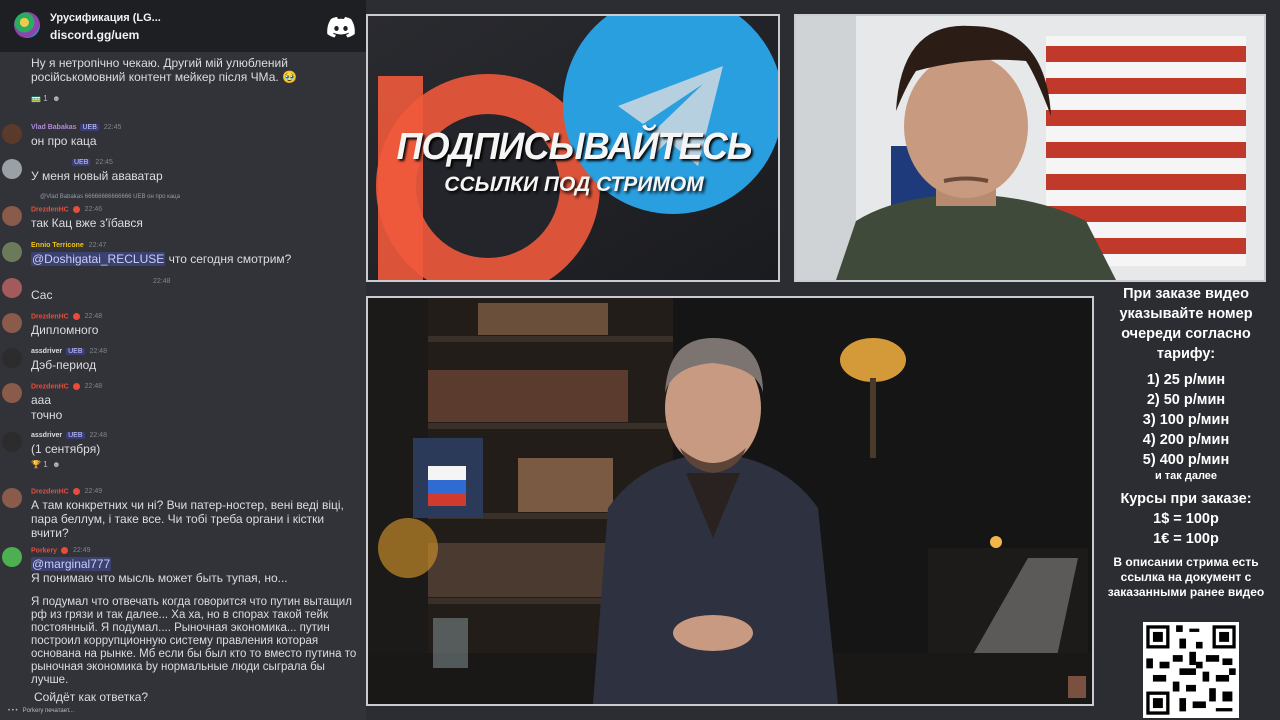 The height and width of the screenshot is (720, 1280). Describe the element at coordinates (71, 564) in the screenshot. I see `user-mention: @marginal777` at that location.